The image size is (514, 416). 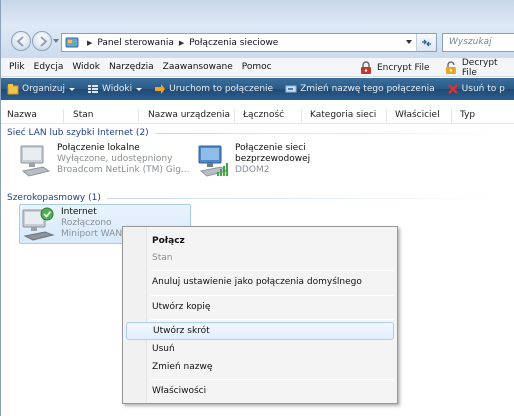 I want to click on connection-name-line1: Połączenie sieci, so click(x=270, y=148).